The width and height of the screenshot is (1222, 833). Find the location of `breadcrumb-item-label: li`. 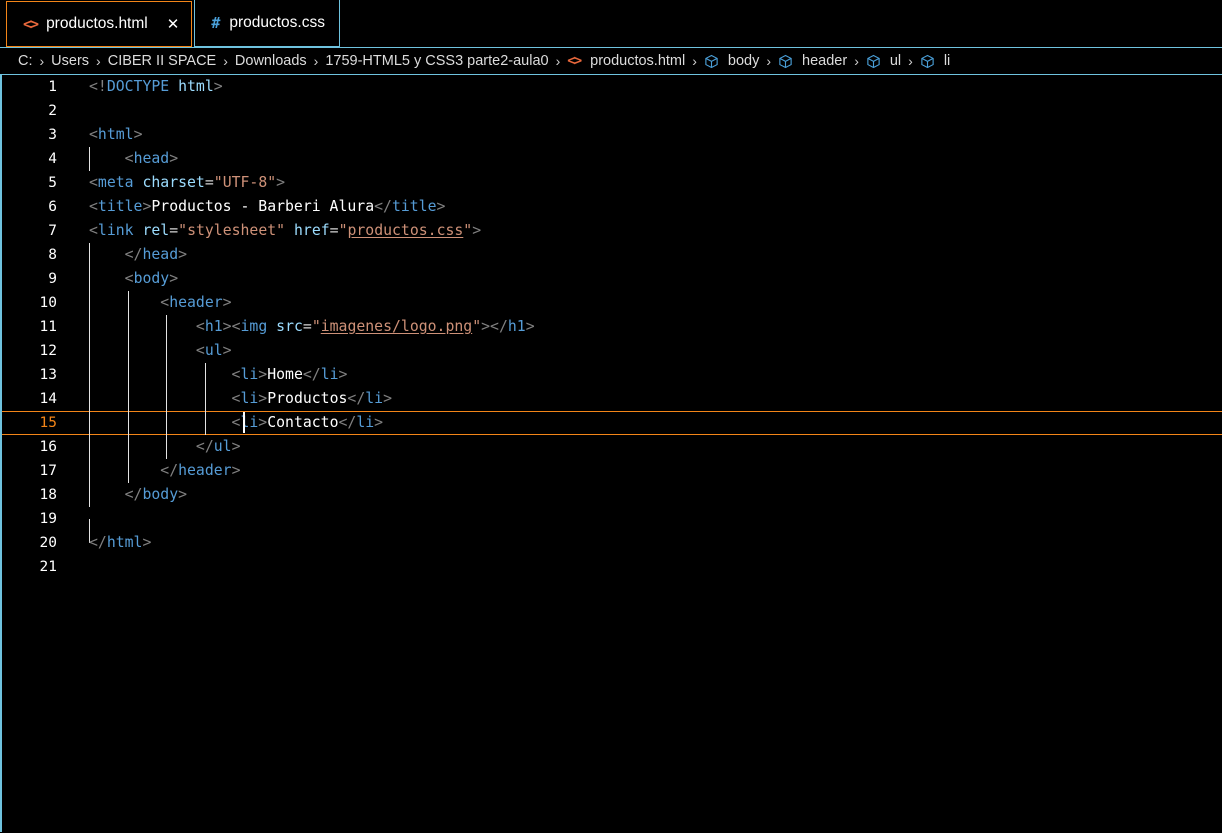

breadcrumb-item-label: li is located at coordinates (947, 61).